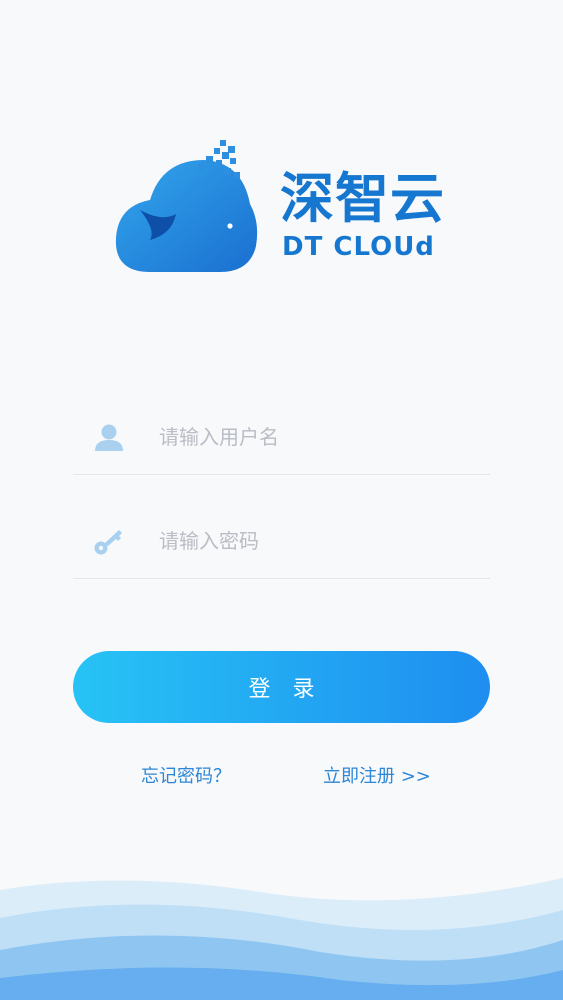  I want to click on brand-name-cn: 深智云, so click(362, 198).